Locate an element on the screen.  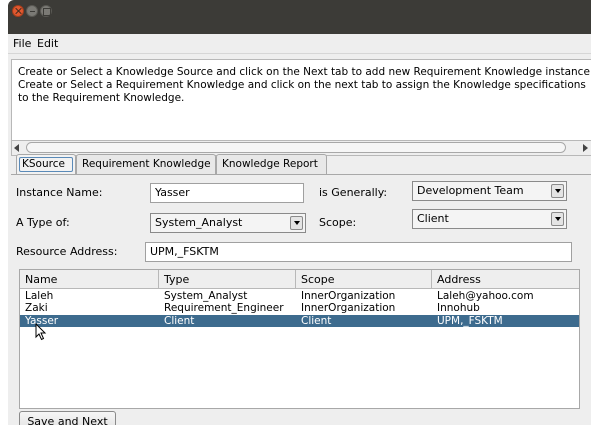
mouse-pointer-icon is located at coordinates (41, 332).